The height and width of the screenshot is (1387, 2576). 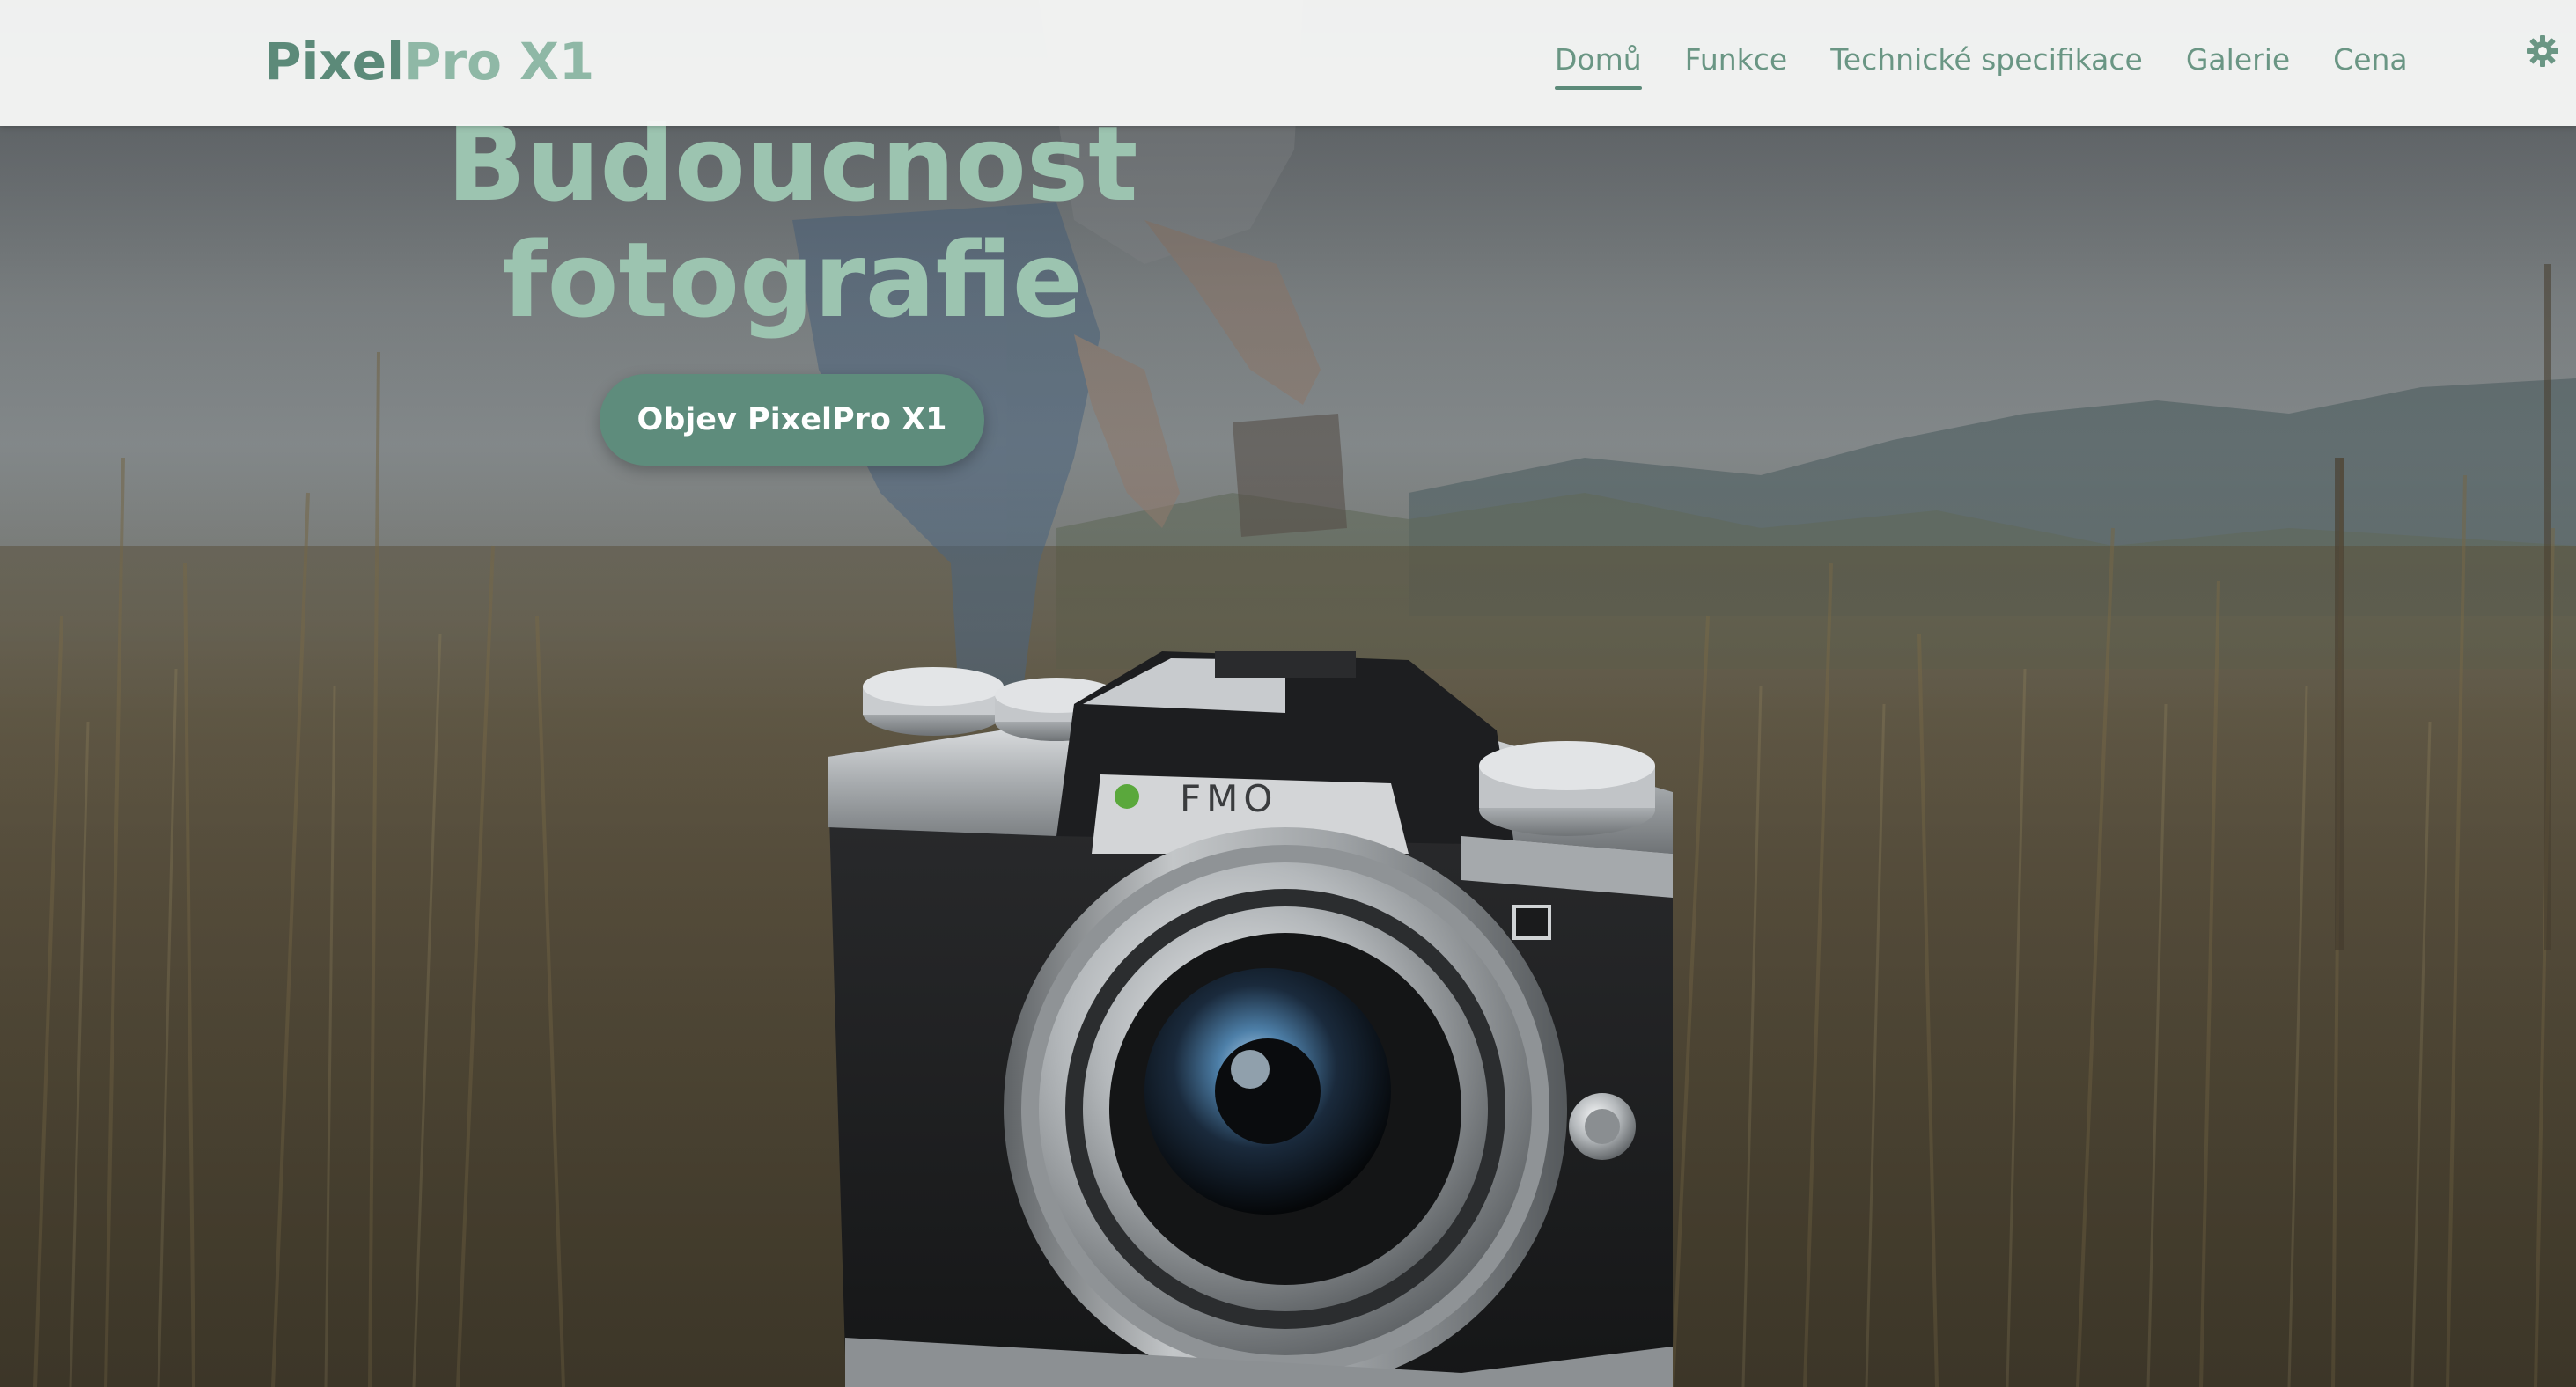 I want to click on logo-pro-x1: Pro X1, so click(x=500, y=62).